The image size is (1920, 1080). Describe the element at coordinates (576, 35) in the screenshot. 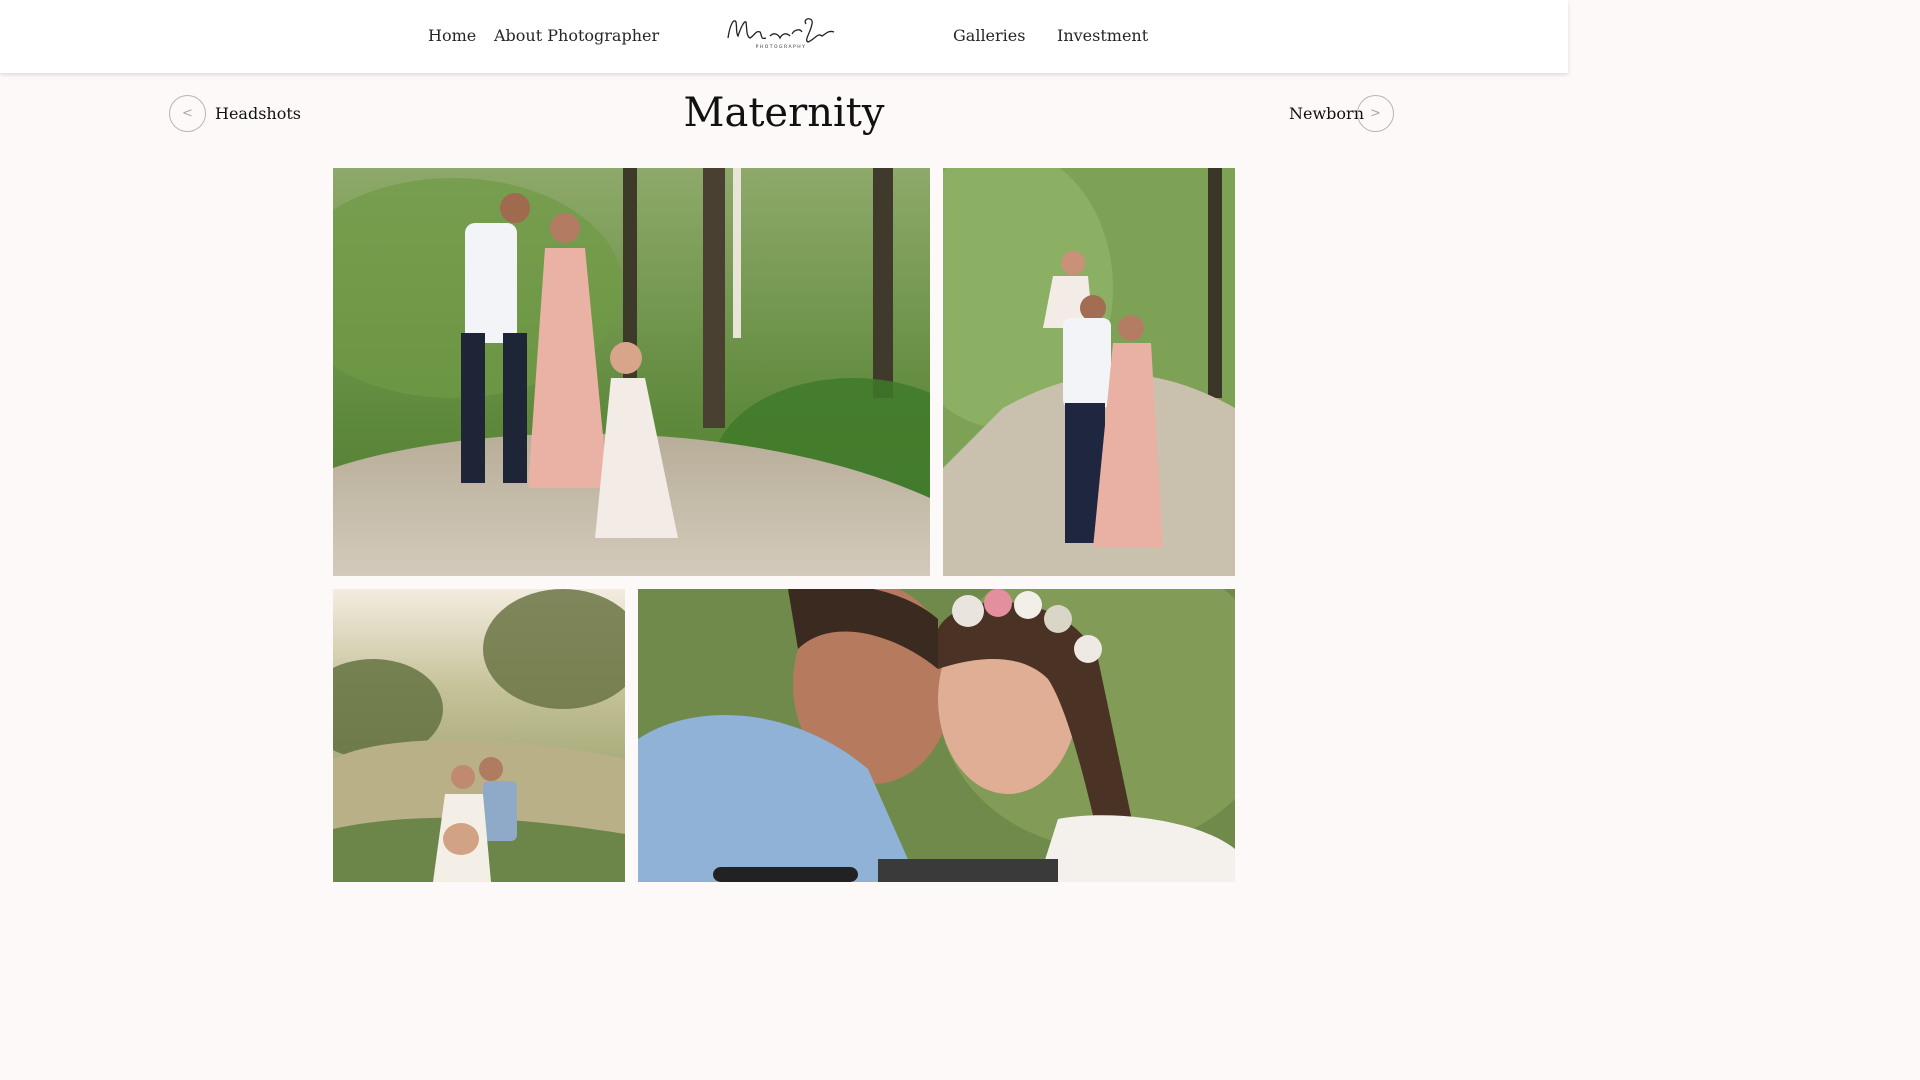

I see `nav-about-photographer-link: About Photographer` at that location.